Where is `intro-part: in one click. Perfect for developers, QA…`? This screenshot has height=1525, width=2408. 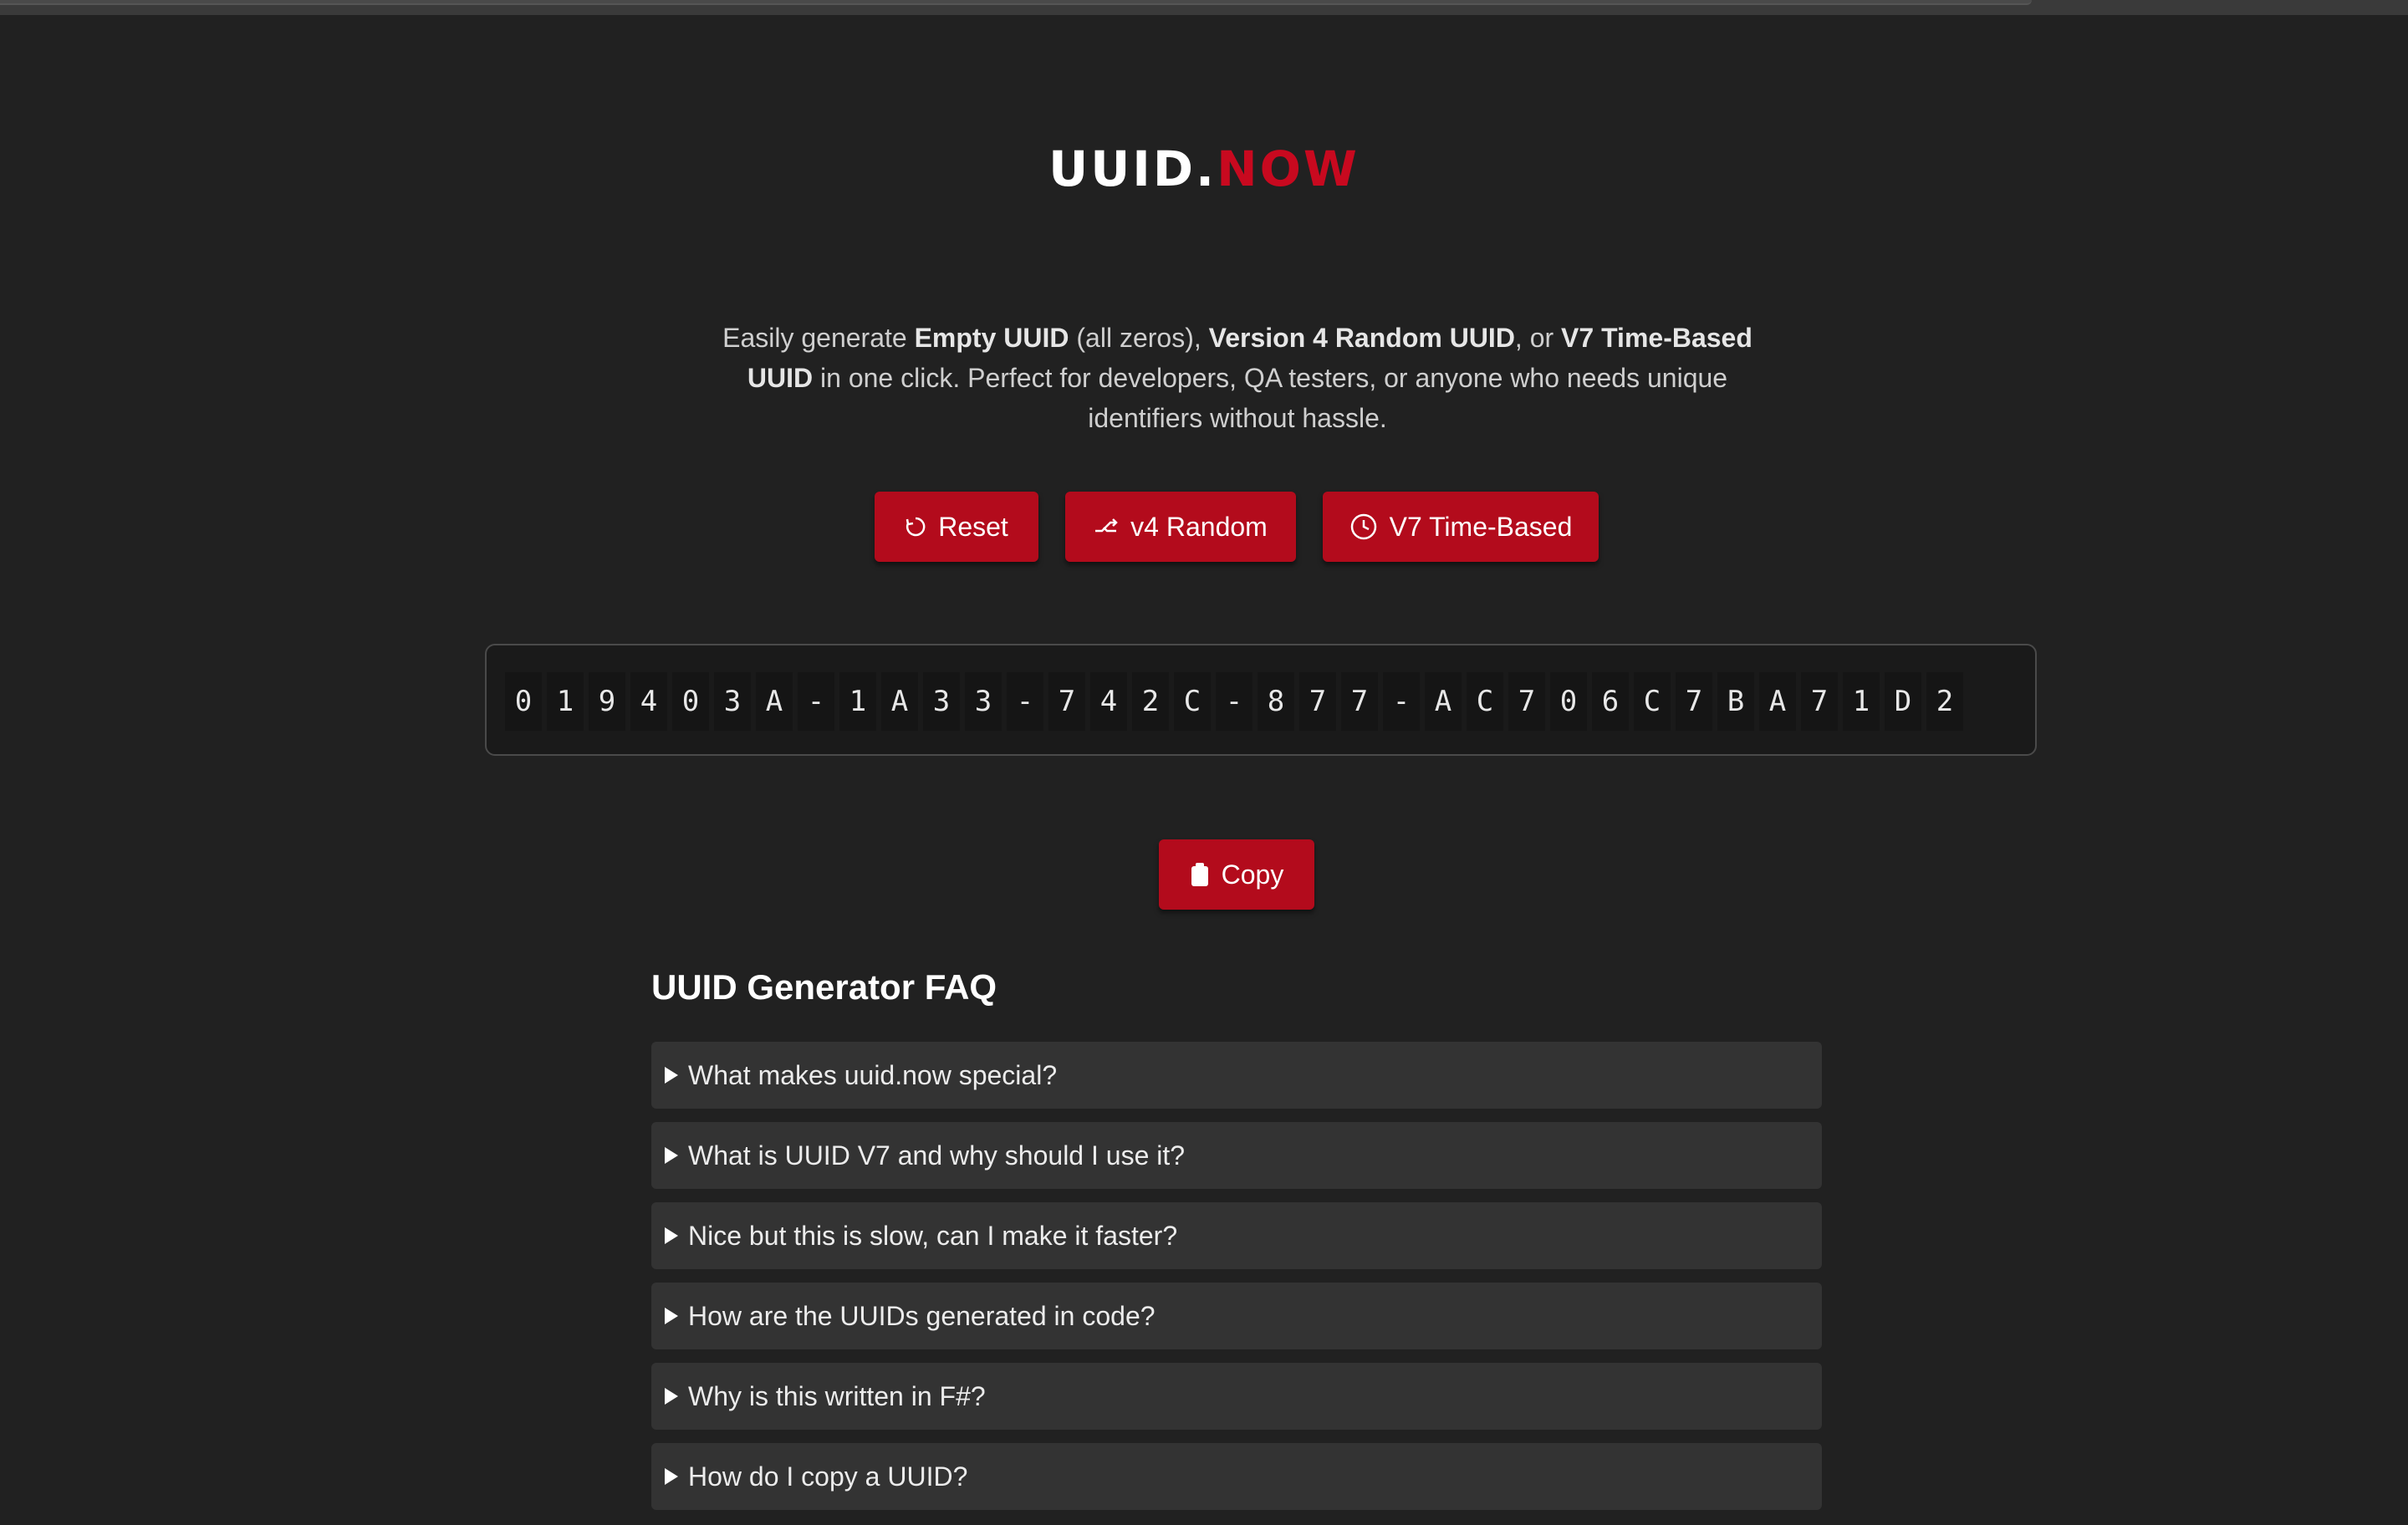
intro-part: in one click. Perfect for developers, QA… is located at coordinates (1271, 398).